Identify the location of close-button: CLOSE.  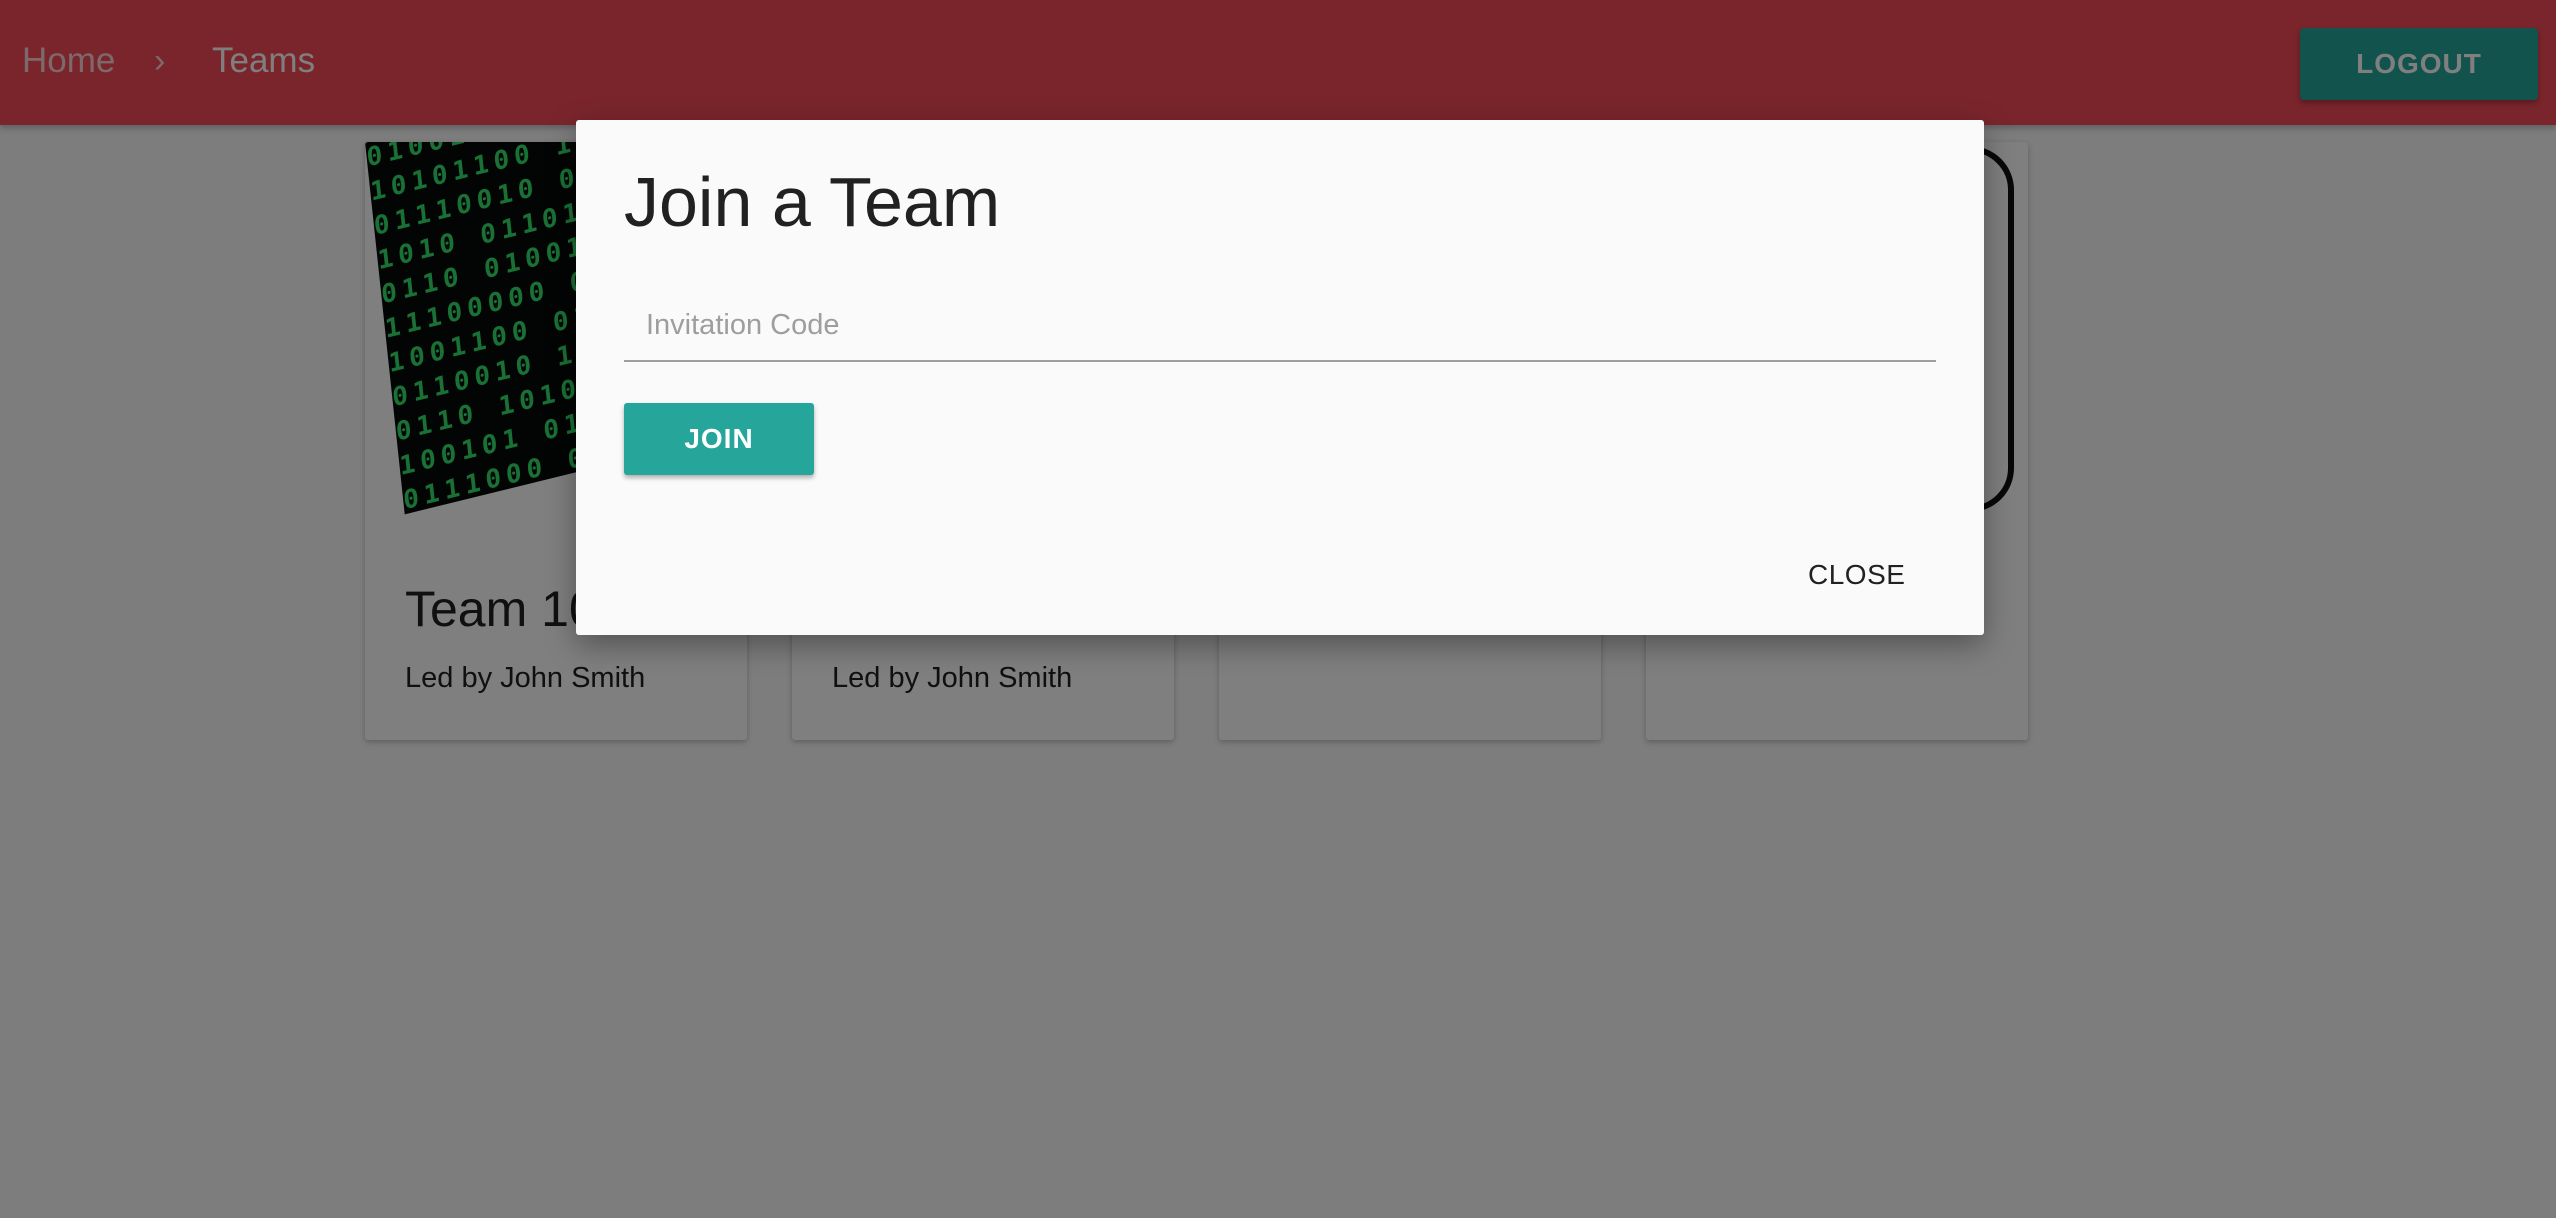
(1856, 575).